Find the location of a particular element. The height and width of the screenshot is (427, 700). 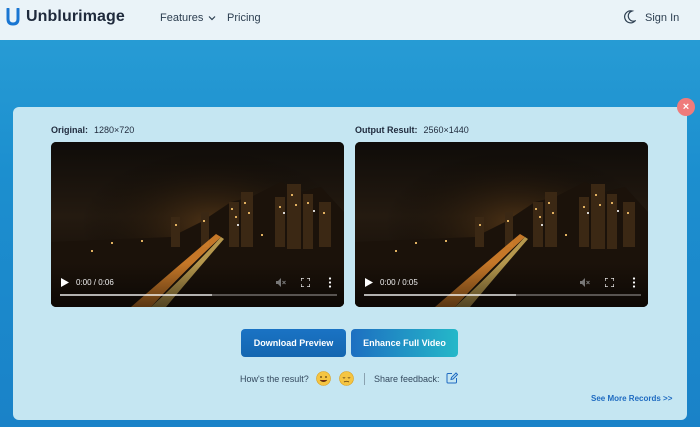

see-more-records-link: See More Records >> is located at coordinates (631, 398).